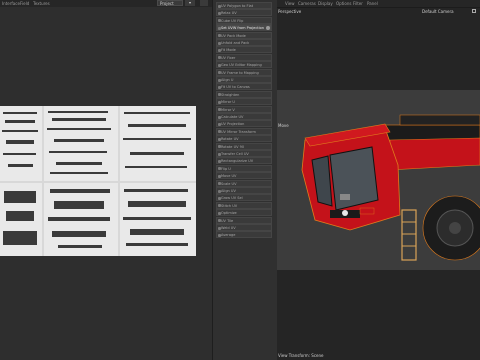 The width and height of the screenshot is (480, 360). I want to click on command-item: Weld UV, so click(244, 227).